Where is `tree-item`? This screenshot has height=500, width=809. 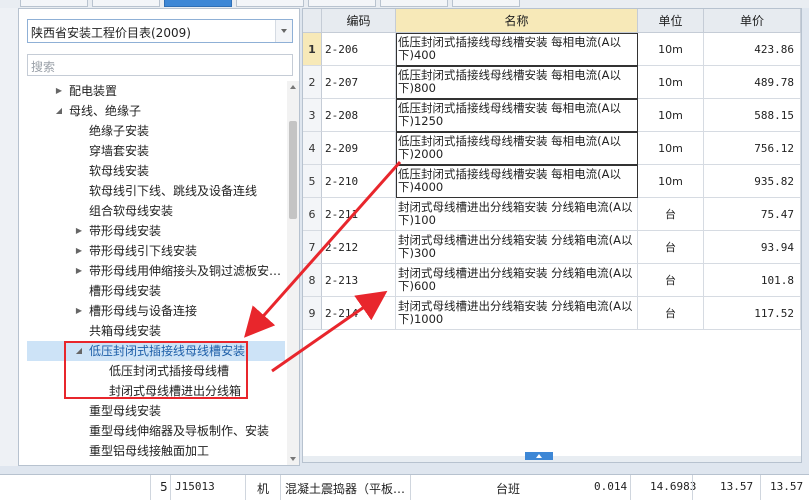
tree-item is located at coordinates (152, 464).